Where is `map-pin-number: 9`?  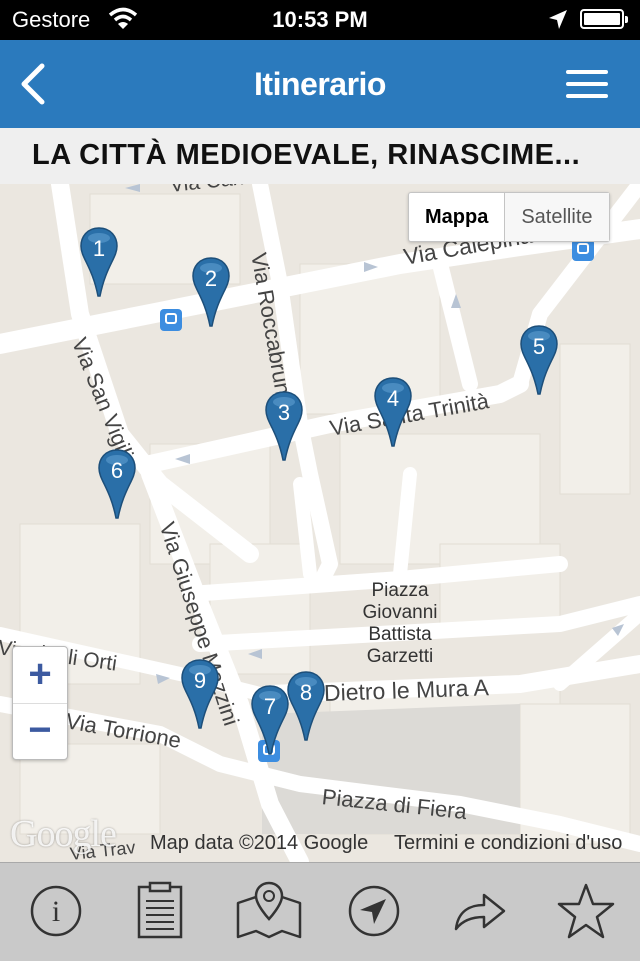 map-pin-number: 9 is located at coordinates (200, 680).